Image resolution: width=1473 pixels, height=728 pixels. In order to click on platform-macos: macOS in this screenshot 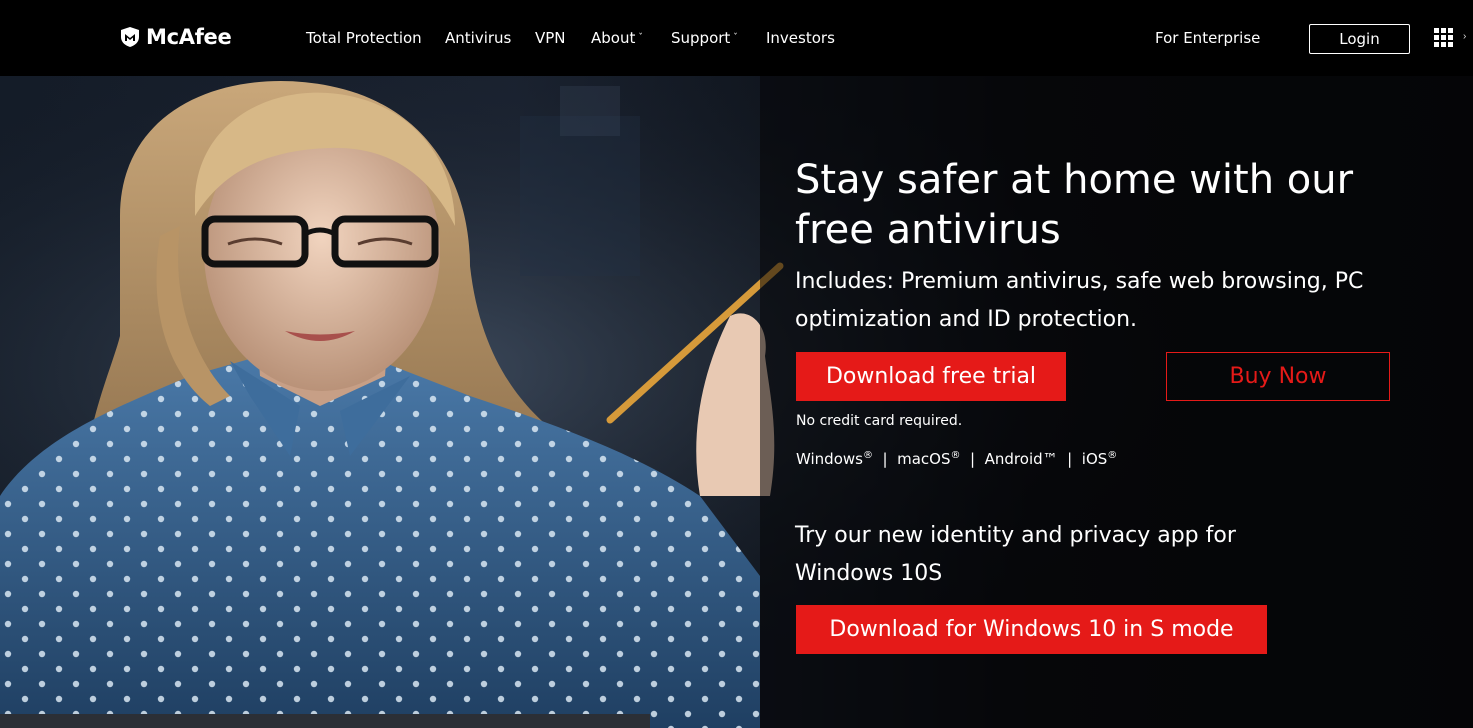, I will do `click(924, 459)`.